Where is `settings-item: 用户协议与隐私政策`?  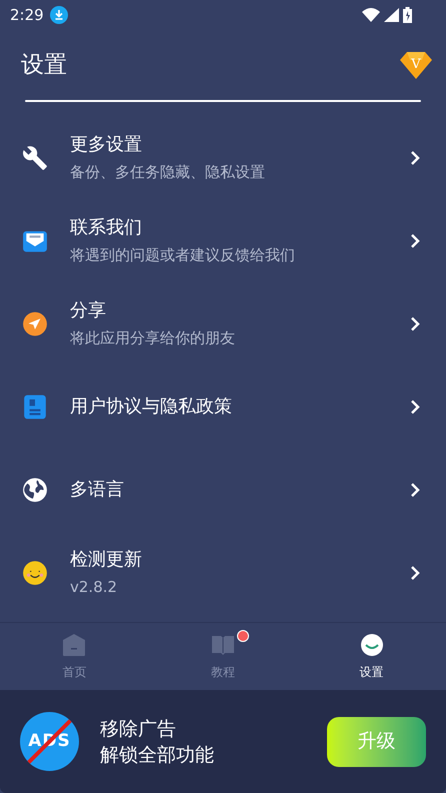 settings-item: 用户协议与隐私政策 is located at coordinates (223, 406).